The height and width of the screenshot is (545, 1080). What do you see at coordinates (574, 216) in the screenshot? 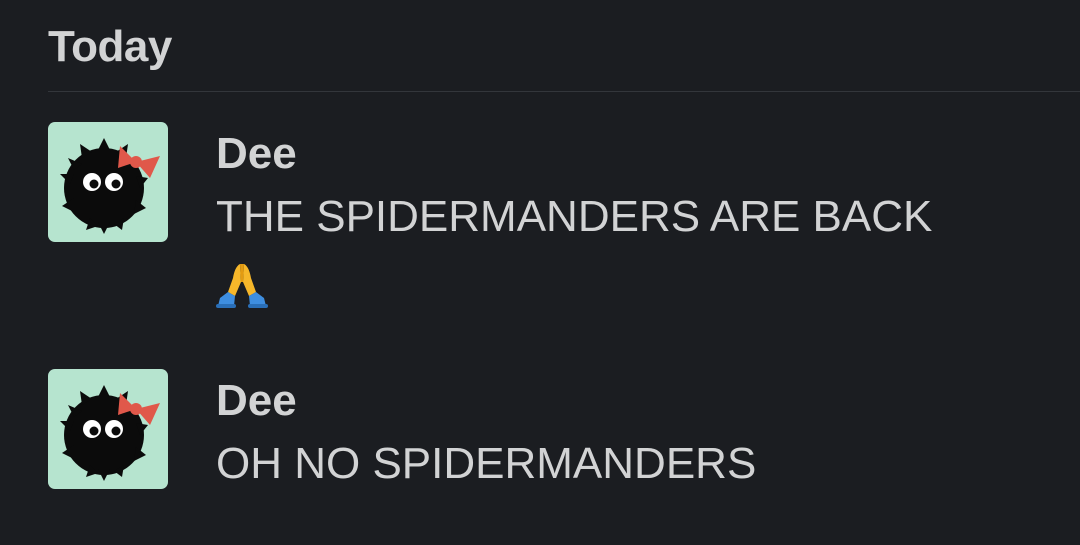
I see `message-text: THE SPIDERMANDERS ARE BACK` at bounding box center [574, 216].